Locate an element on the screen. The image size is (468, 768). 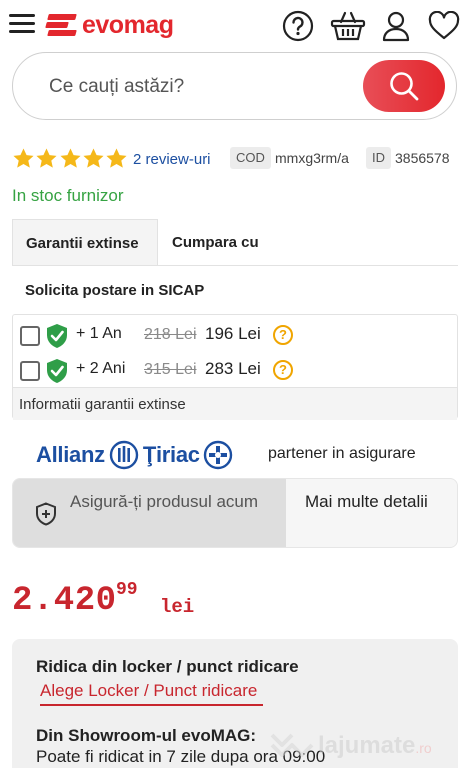
code-value: mmxg3rm/a is located at coordinates (312, 158).